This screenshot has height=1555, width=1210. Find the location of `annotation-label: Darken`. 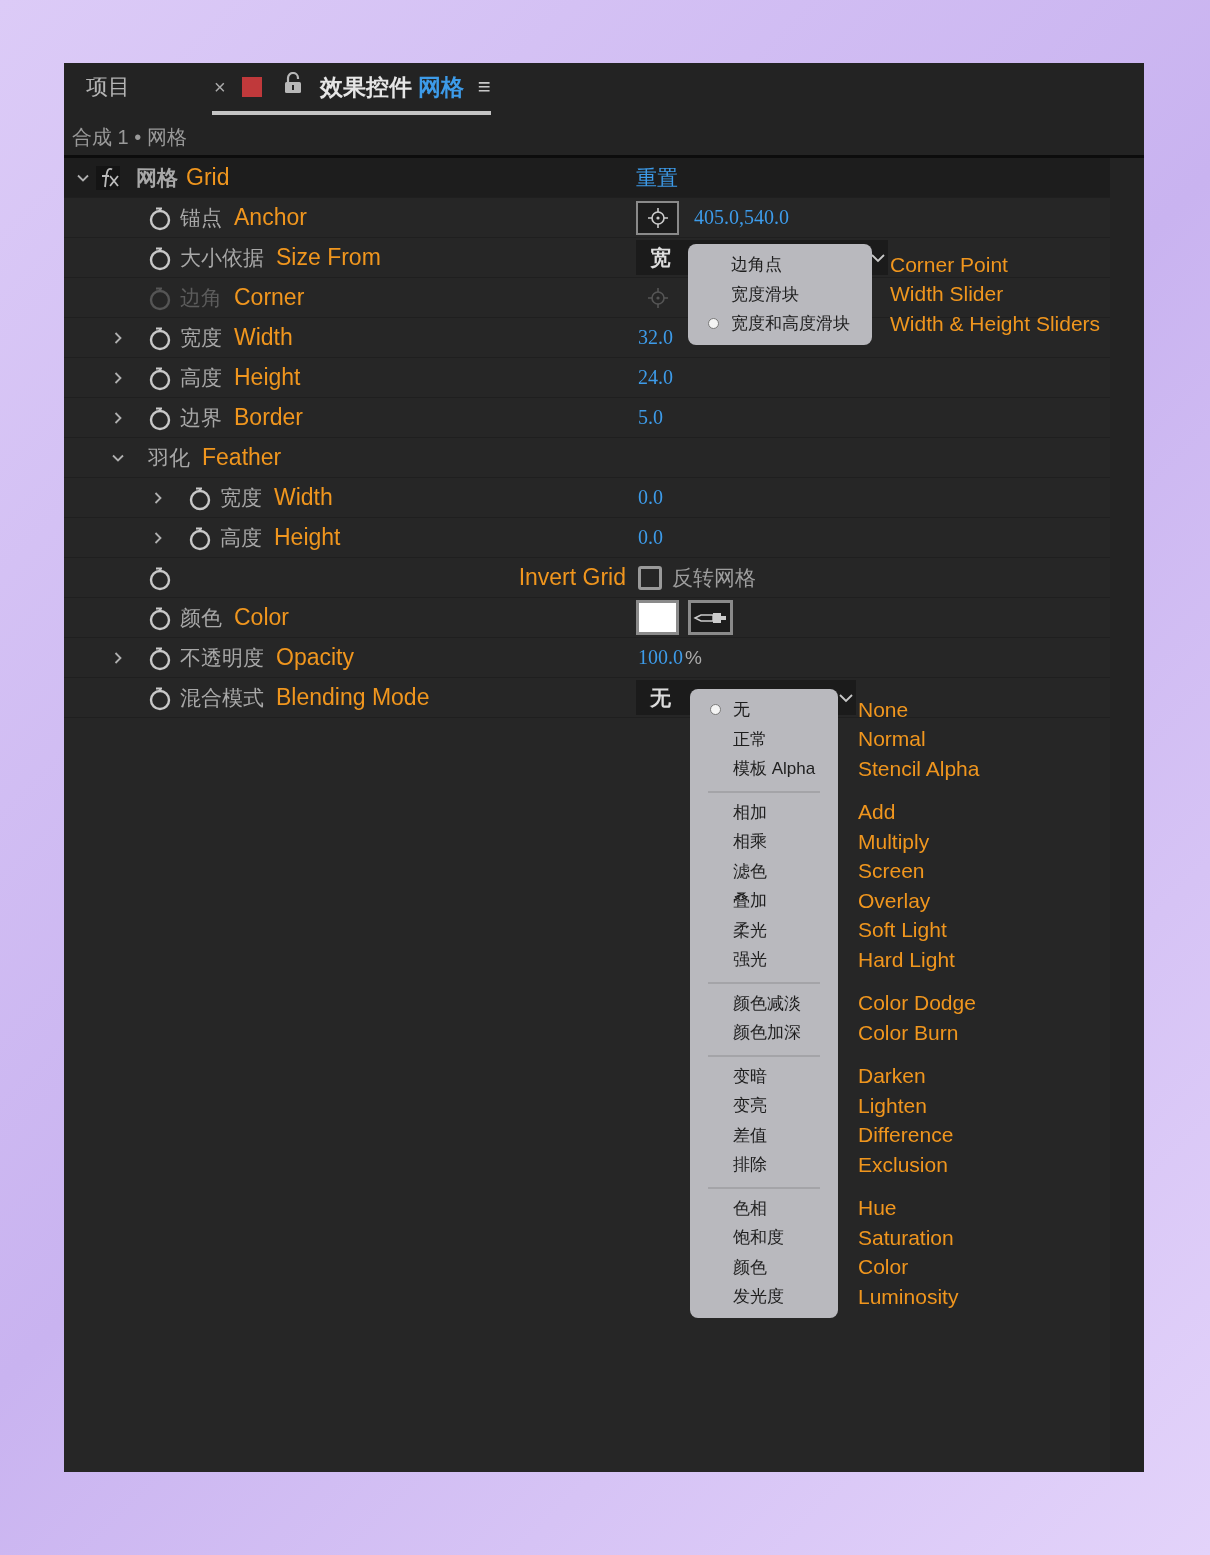

annotation-label: Darken is located at coordinates (892, 1076).